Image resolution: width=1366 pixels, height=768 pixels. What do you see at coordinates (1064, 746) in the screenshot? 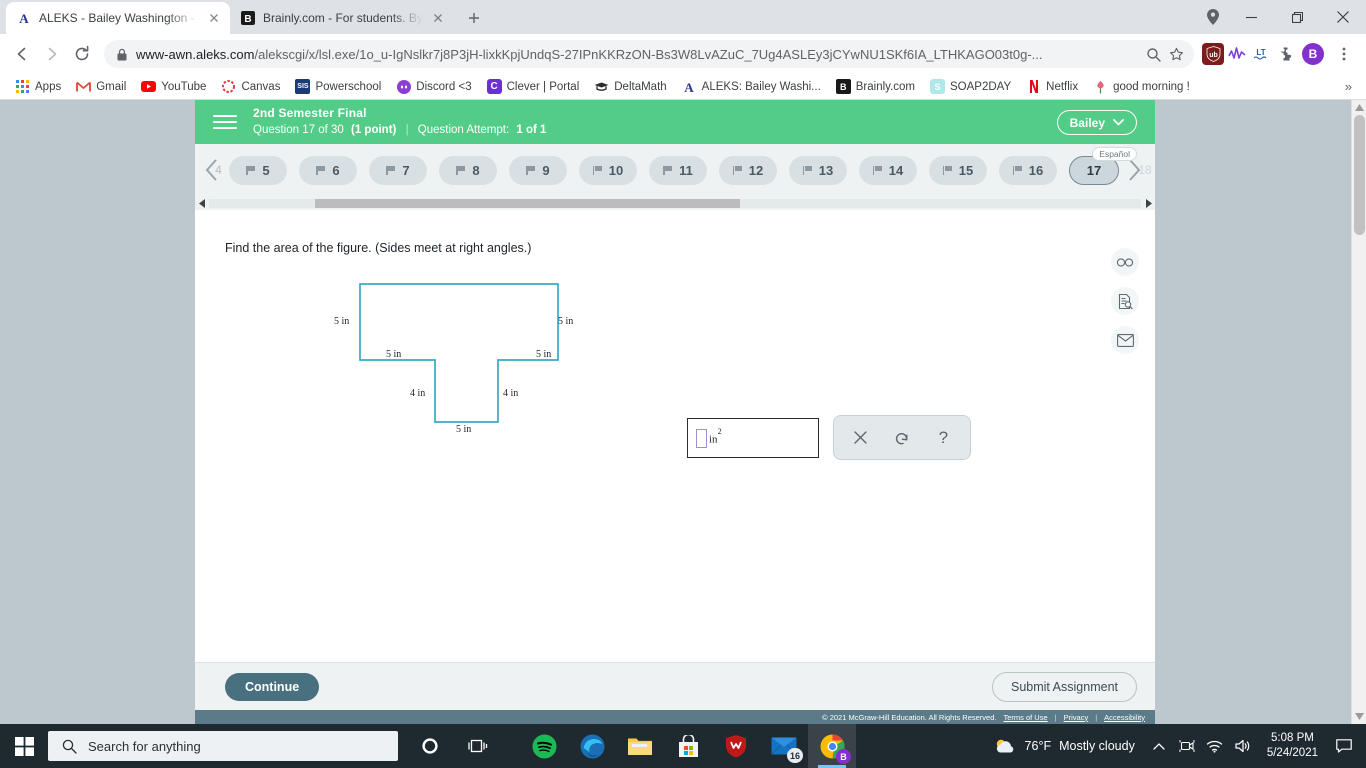
I see `weather-widget: 76°F Mostly cloudy` at bounding box center [1064, 746].